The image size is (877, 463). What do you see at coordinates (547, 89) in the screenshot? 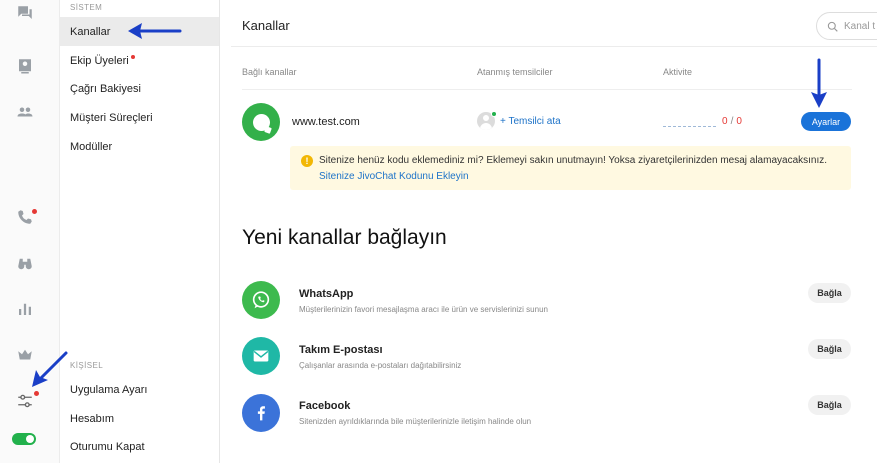
I see `divider` at bounding box center [547, 89].